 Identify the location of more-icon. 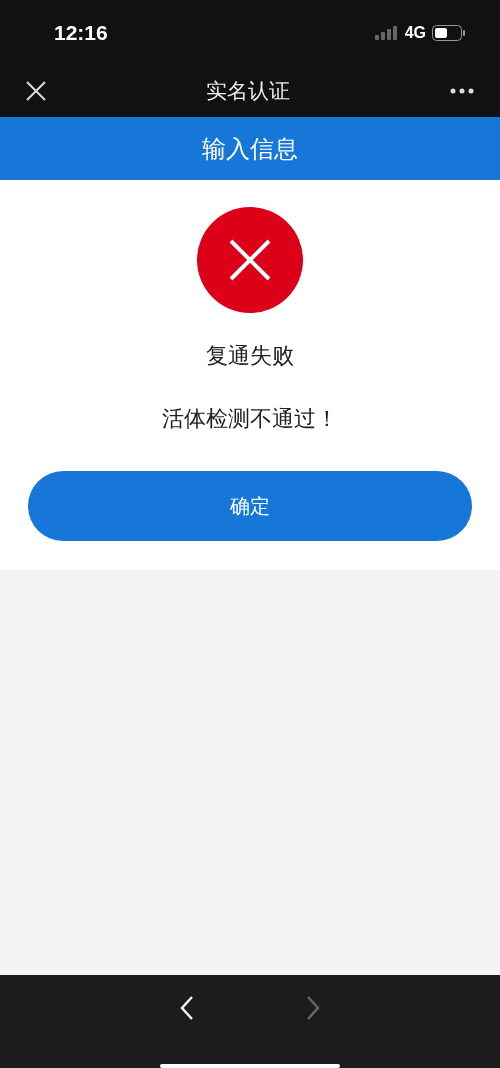
(462, 91).